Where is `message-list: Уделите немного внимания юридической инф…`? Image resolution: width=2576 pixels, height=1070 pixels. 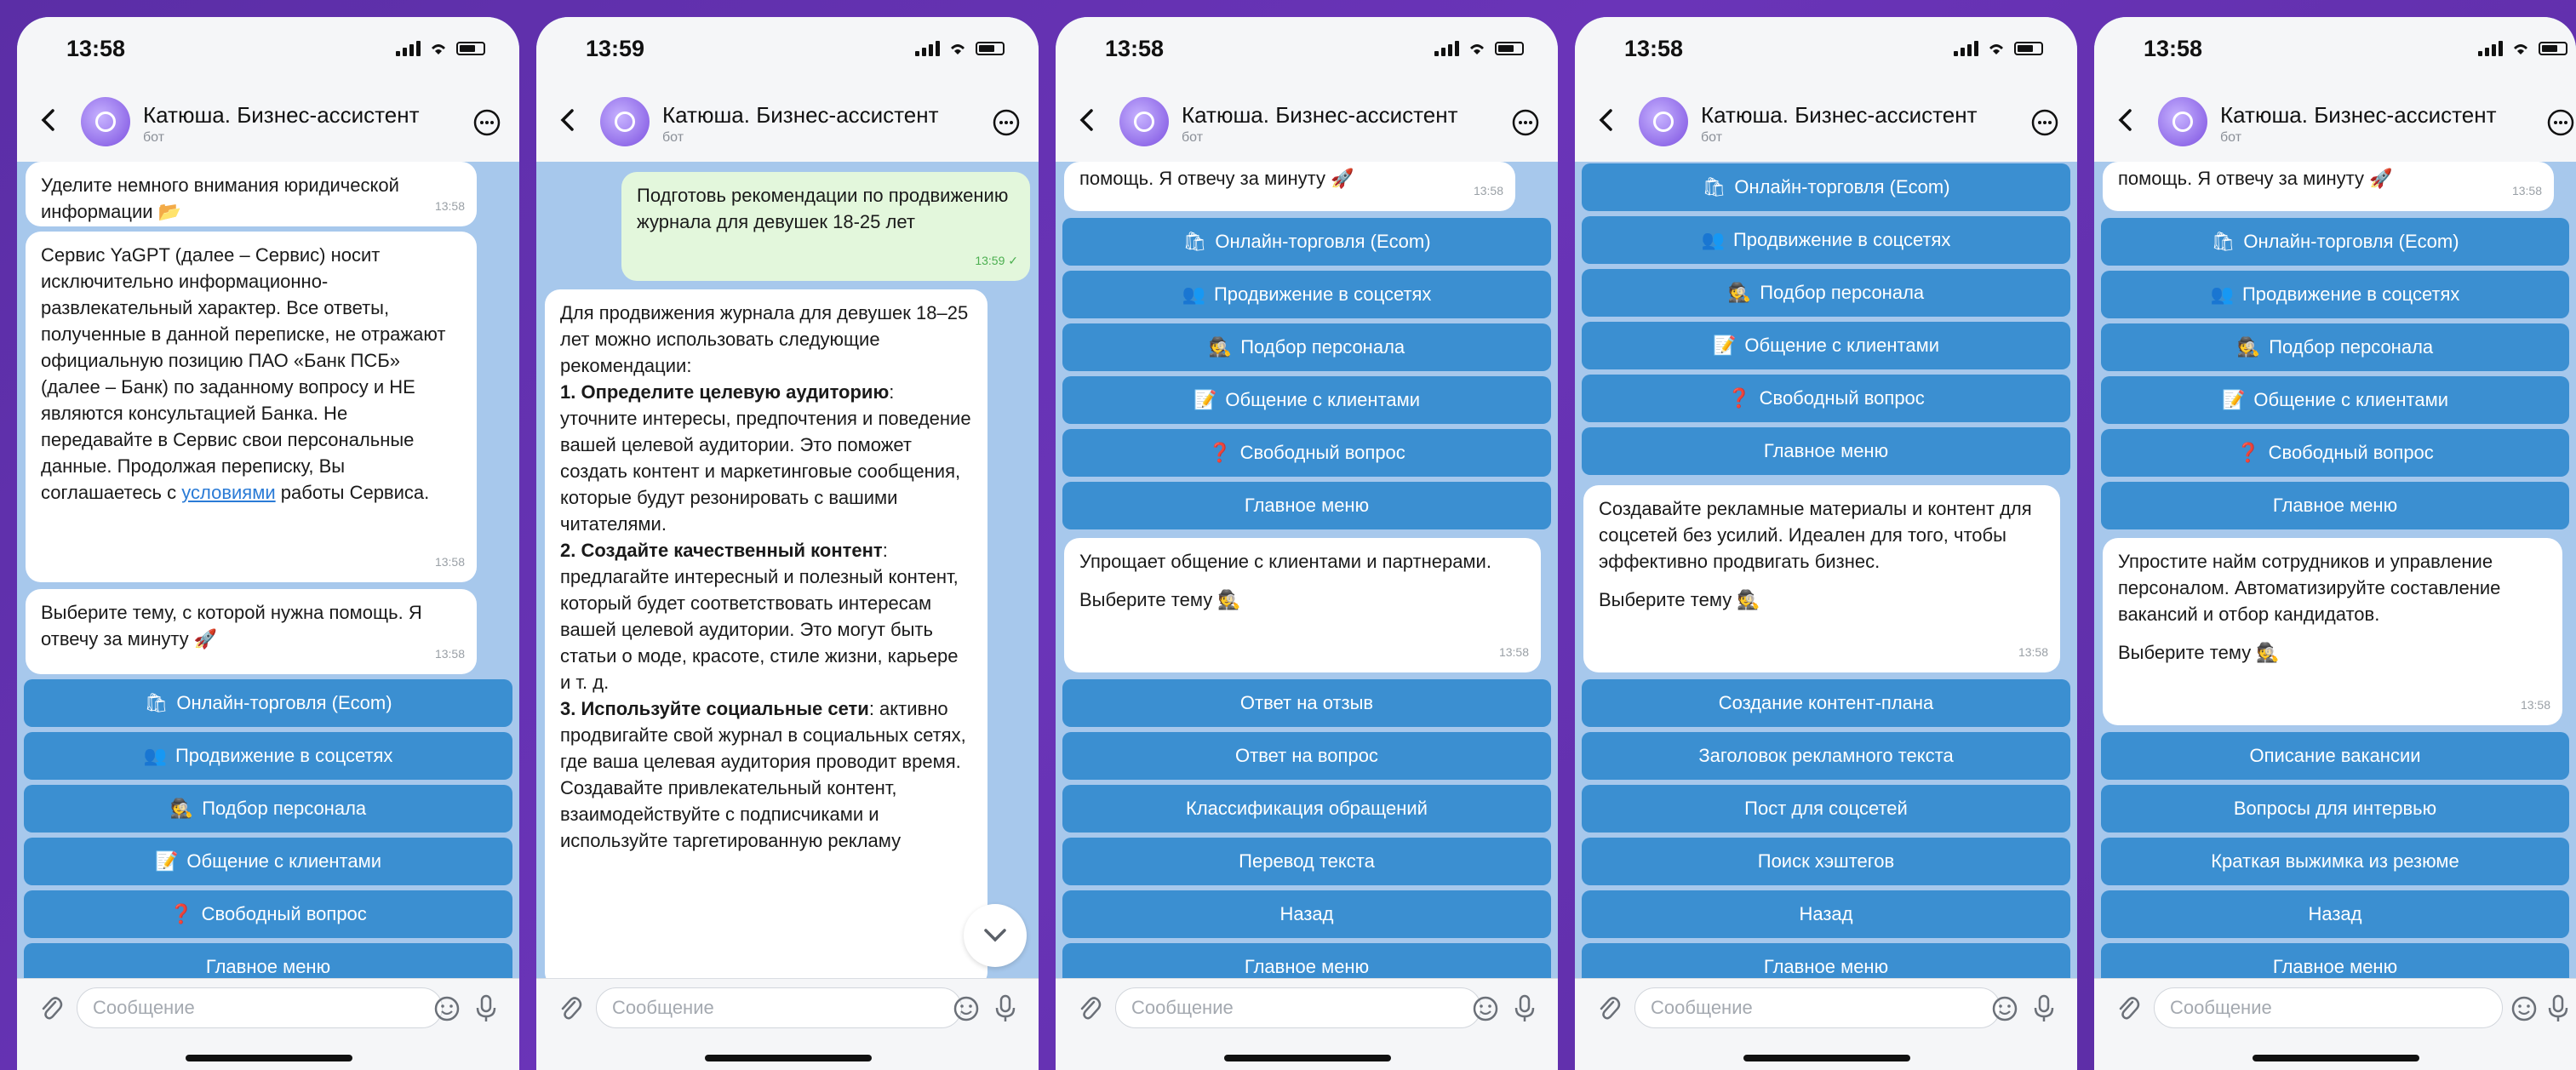
message-list: Уделите немного внимания юридической инф… is located at coordinates (268, 570).